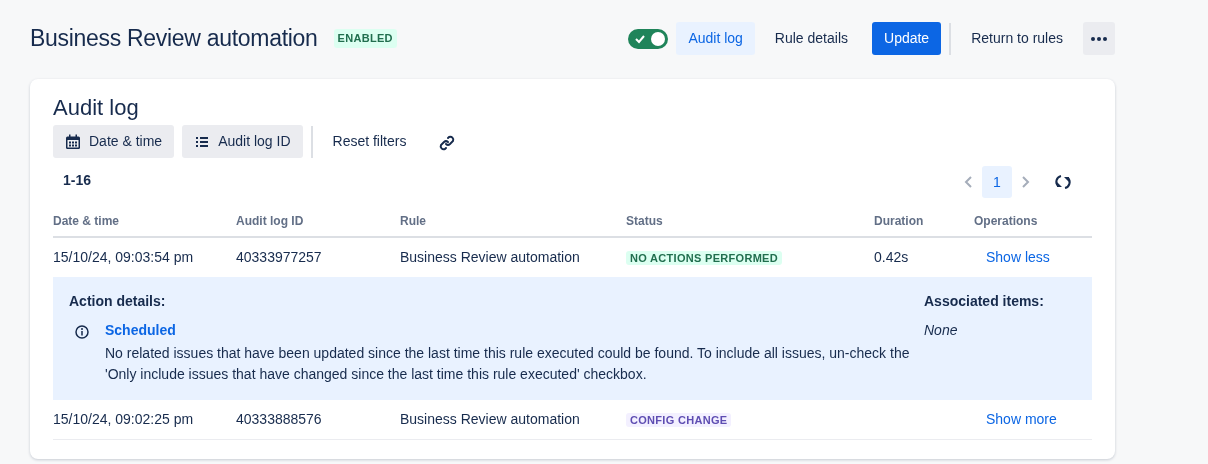  What do you see at coordinates (679, 420) in the screenshot?
I see `status-lozenge: CONFIG CHANGE` at bounding box center [679, 420].